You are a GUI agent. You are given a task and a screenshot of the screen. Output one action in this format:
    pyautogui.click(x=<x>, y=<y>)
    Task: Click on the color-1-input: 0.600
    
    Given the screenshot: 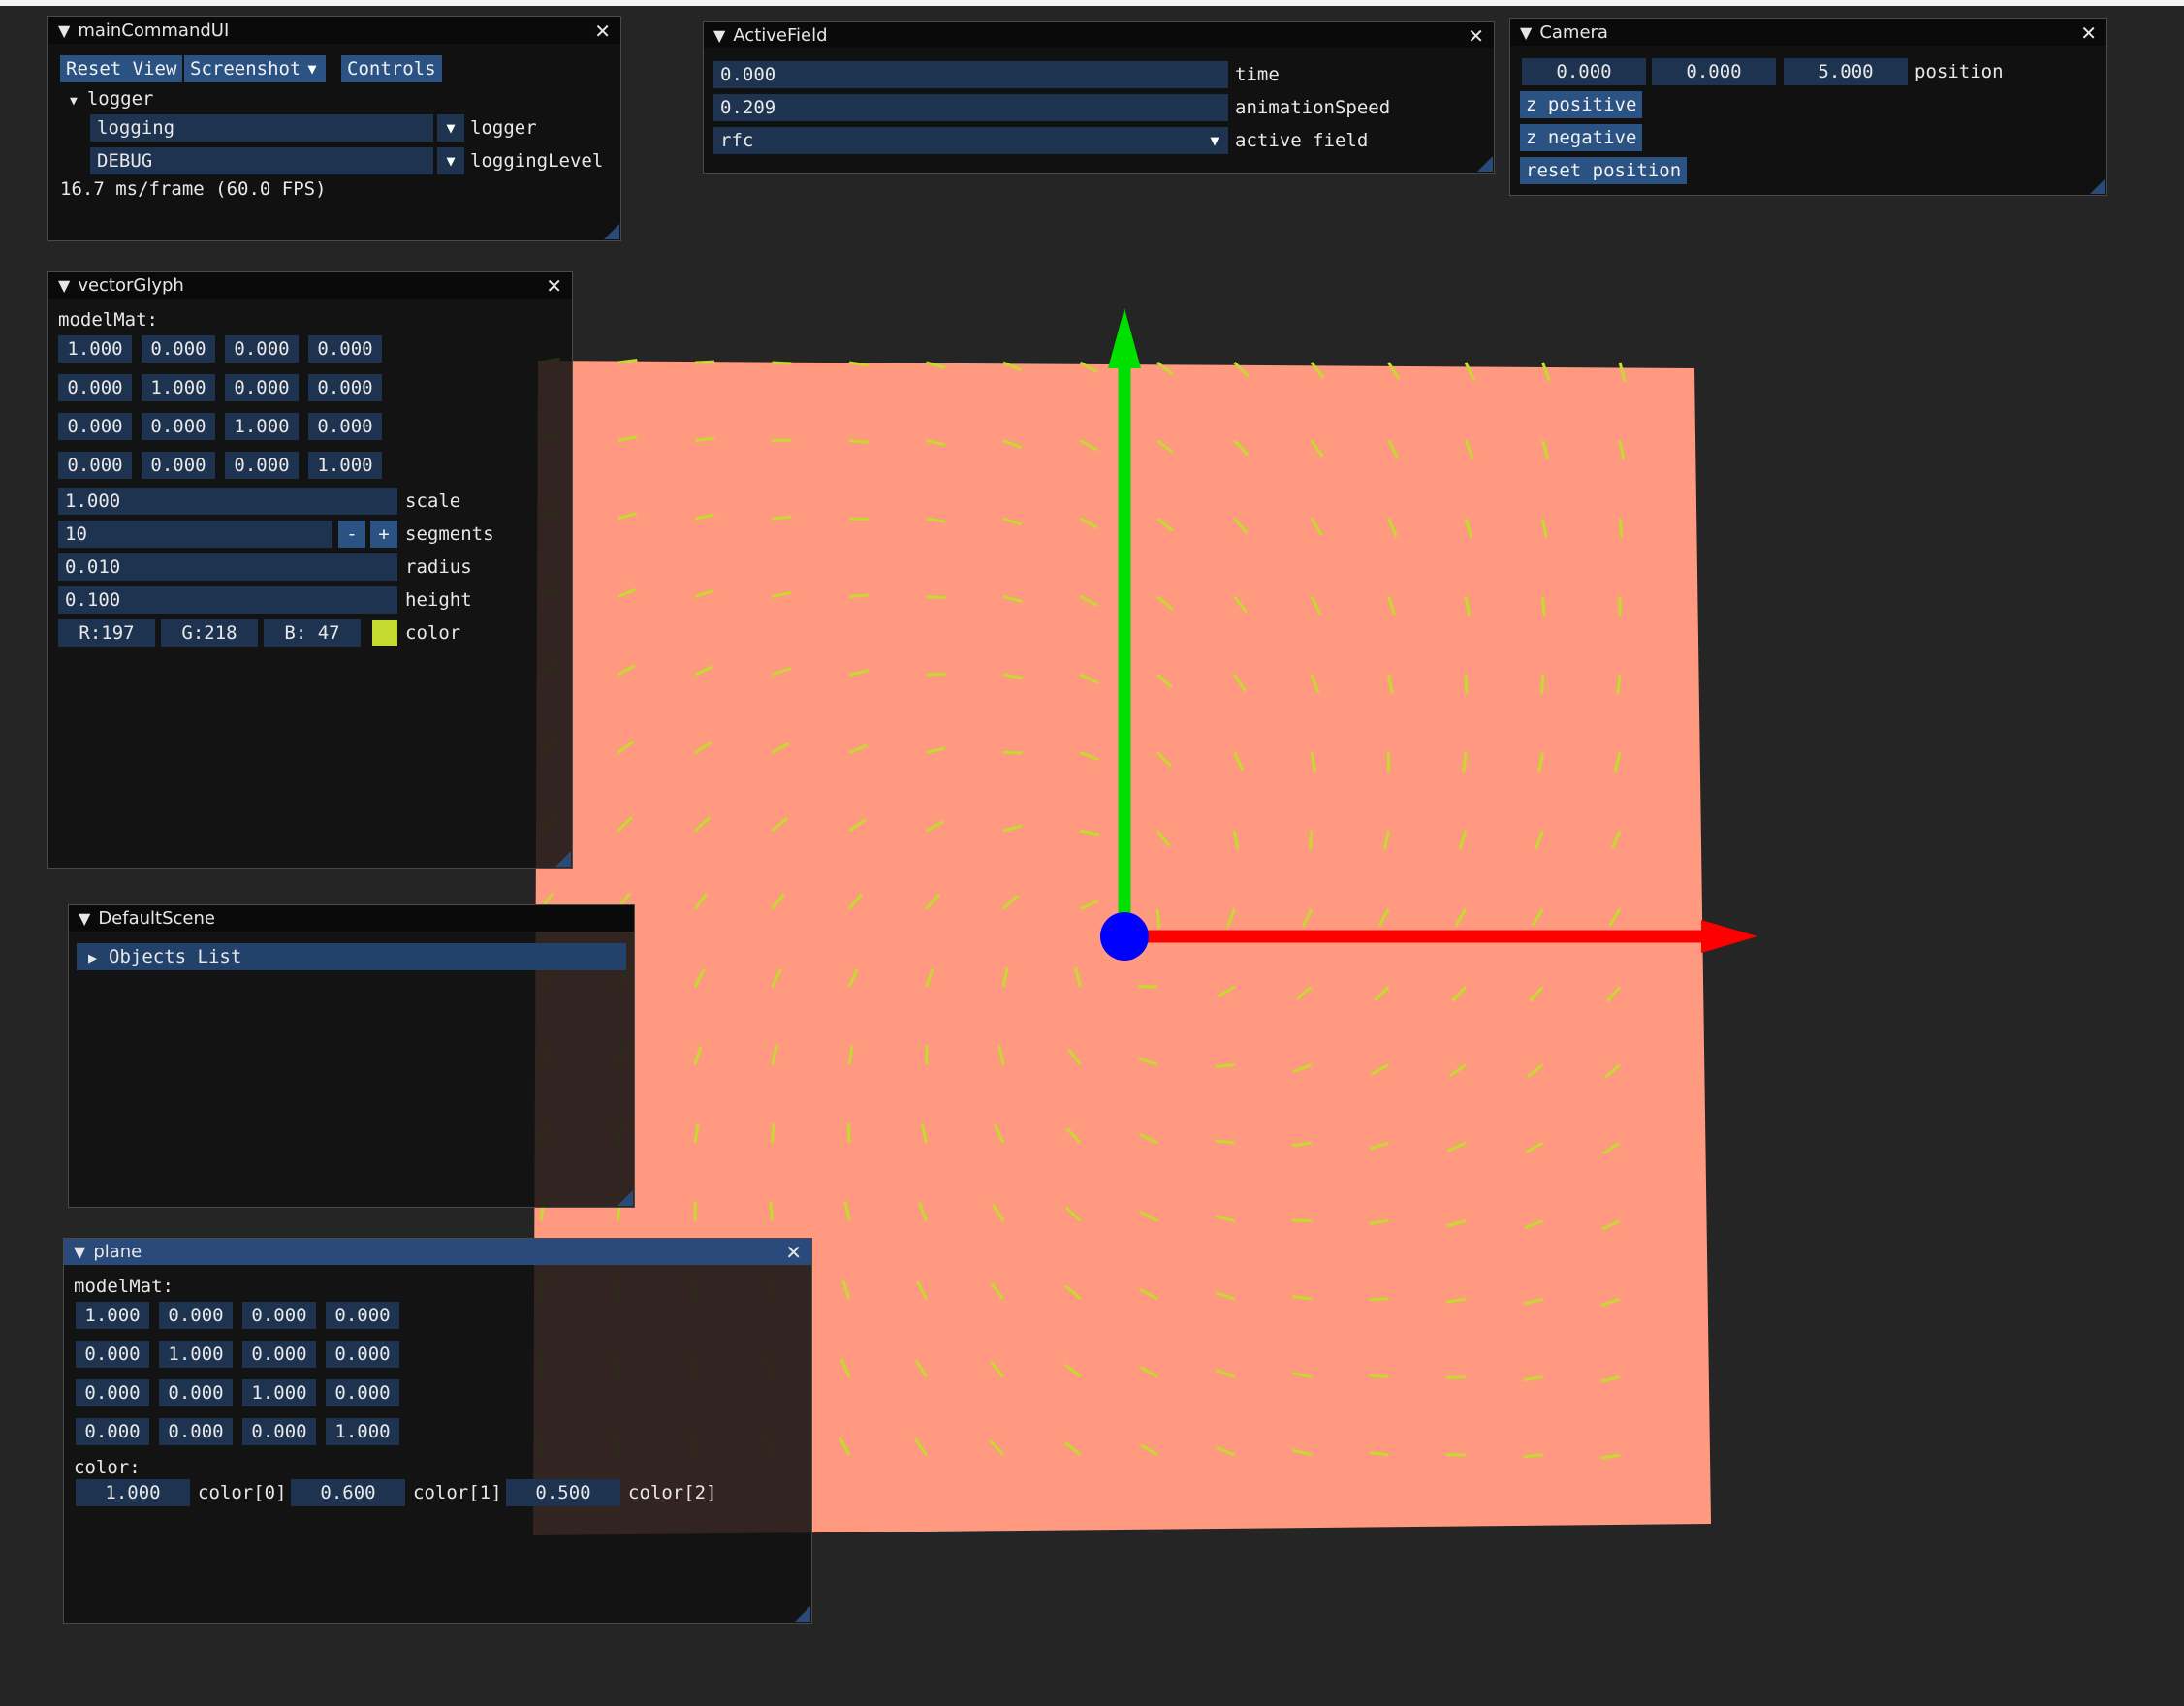 What is the action you would take?
    pyautogui.click(x=348, y=1492)
    